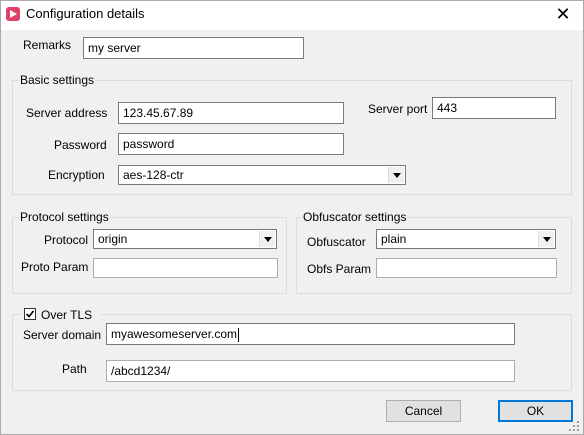 The image size is (584, 435). Describe the element at coordinates (231, 113) in the screenshot. I see `server-address-input: 123.45.67.89` at that location.